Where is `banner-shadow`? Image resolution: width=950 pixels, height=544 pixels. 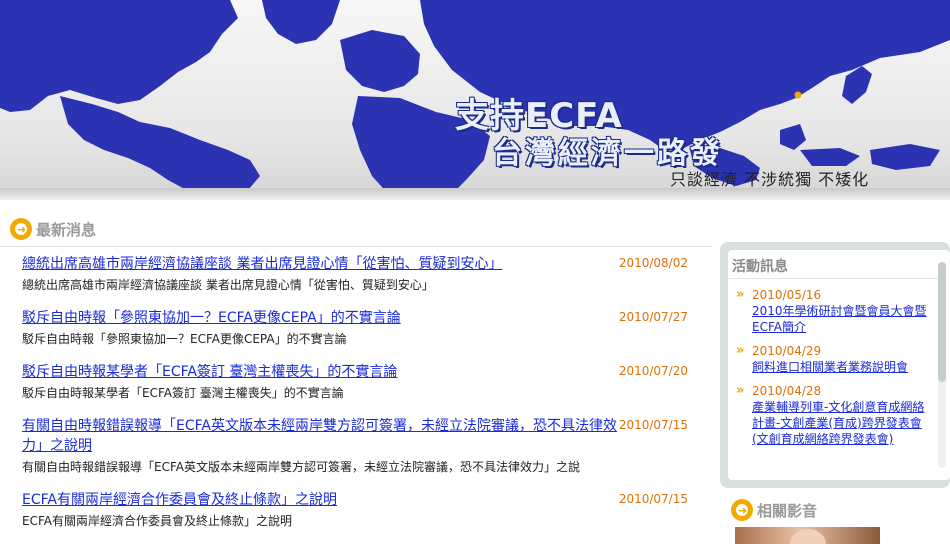
banner-shadow is located at coordinates (475, 194).